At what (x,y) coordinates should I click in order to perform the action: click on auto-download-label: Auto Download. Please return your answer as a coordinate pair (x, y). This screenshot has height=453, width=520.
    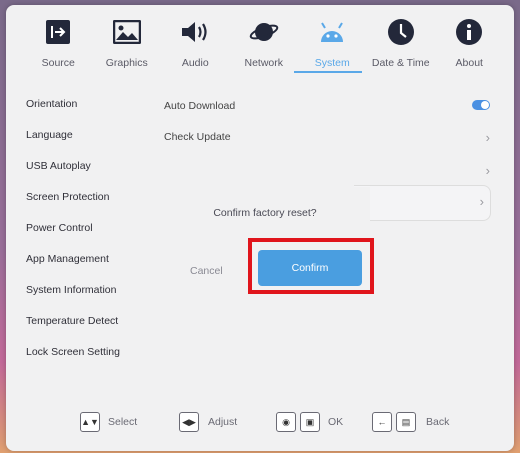
    Looking at the image, I should click on (200, 106).